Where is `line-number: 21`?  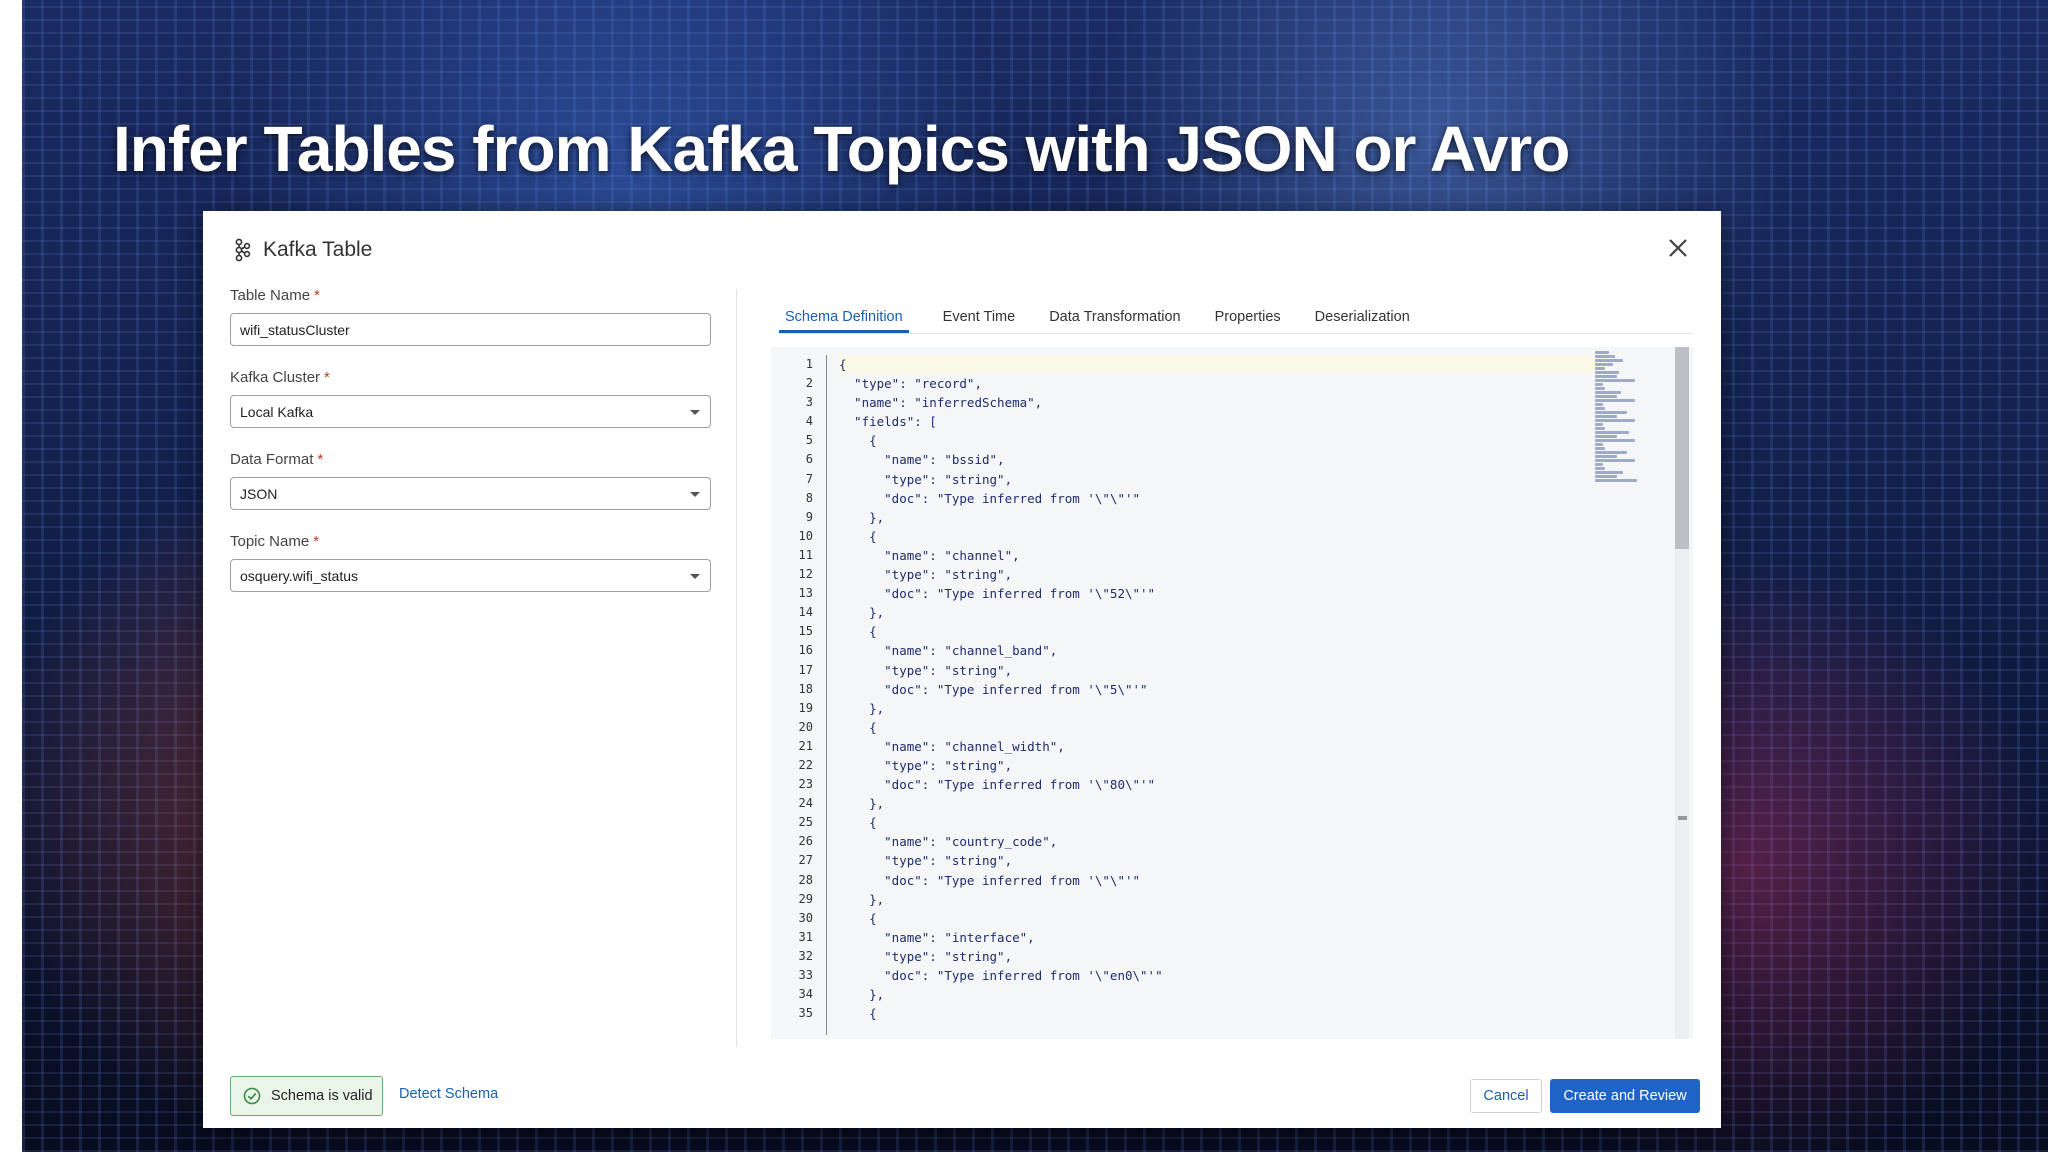 line-number: 21 is located at coordinates (805, 745).